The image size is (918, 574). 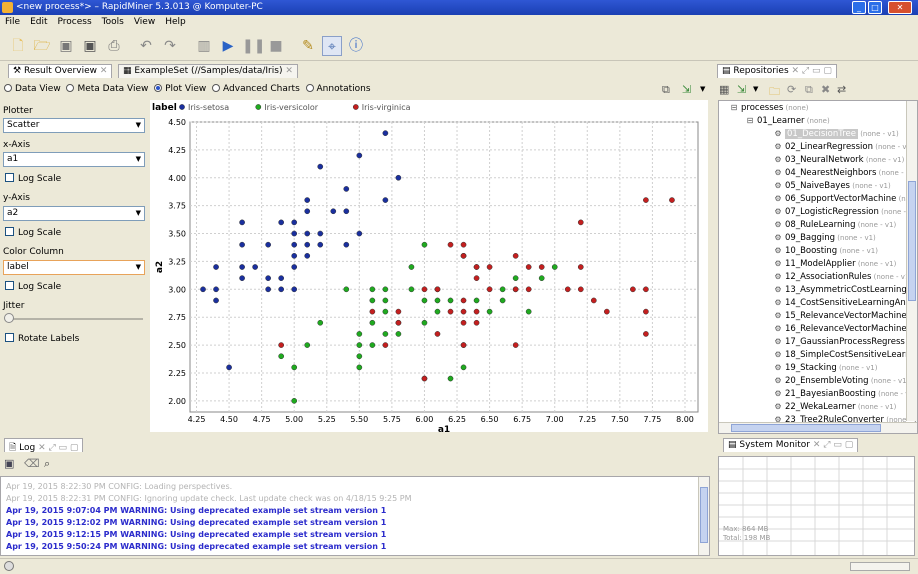 I want to click on tree-item: ⚙ 21_BayesianBoosting (none - v1), so click(x=844, y=394).